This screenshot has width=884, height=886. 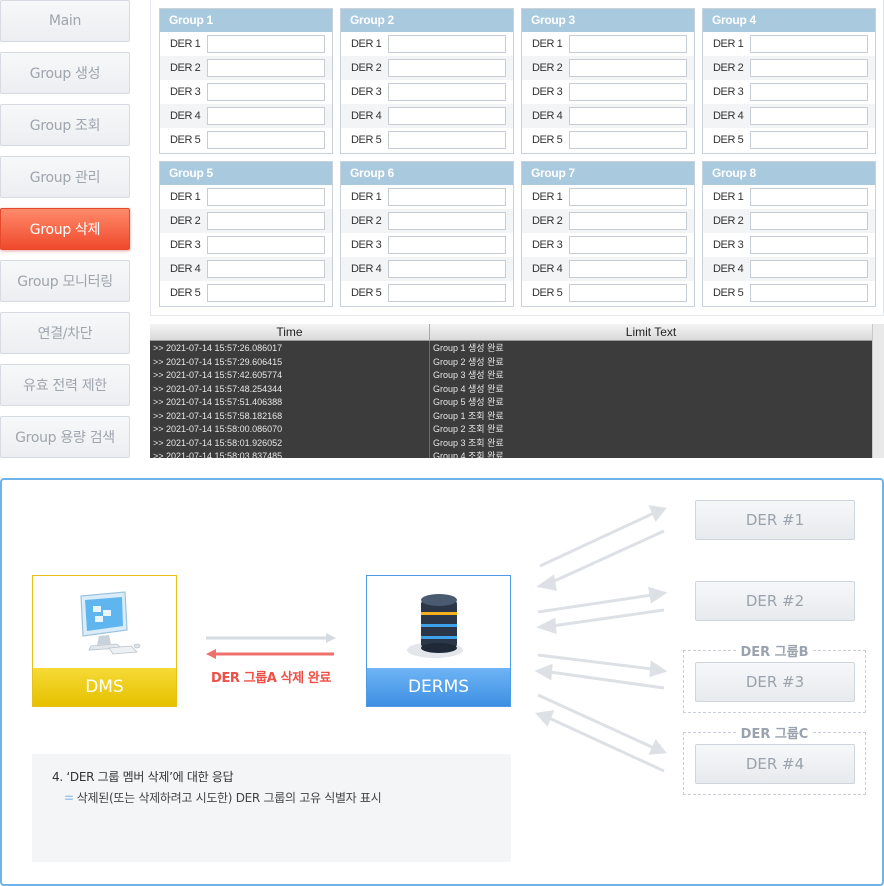 I want to click on database-server-icon, so click(x=435, y=626).